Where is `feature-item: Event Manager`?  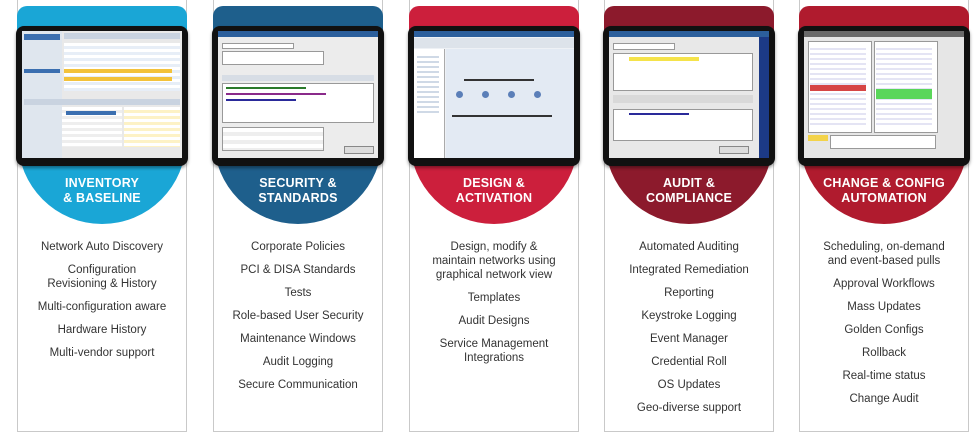
feature-item: Event Manager is located at coordinates (689, 339).